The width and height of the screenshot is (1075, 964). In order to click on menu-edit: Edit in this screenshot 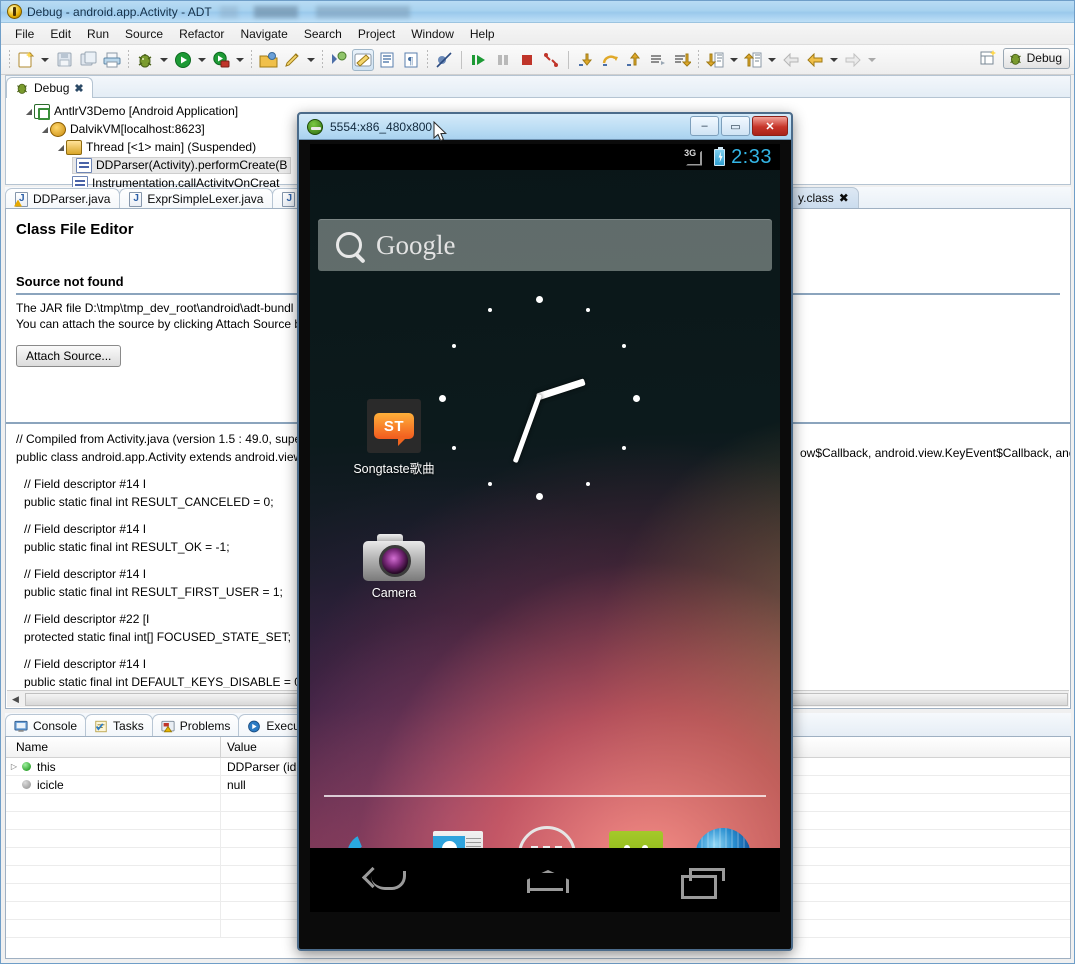, I will do `click(60, 34)`.